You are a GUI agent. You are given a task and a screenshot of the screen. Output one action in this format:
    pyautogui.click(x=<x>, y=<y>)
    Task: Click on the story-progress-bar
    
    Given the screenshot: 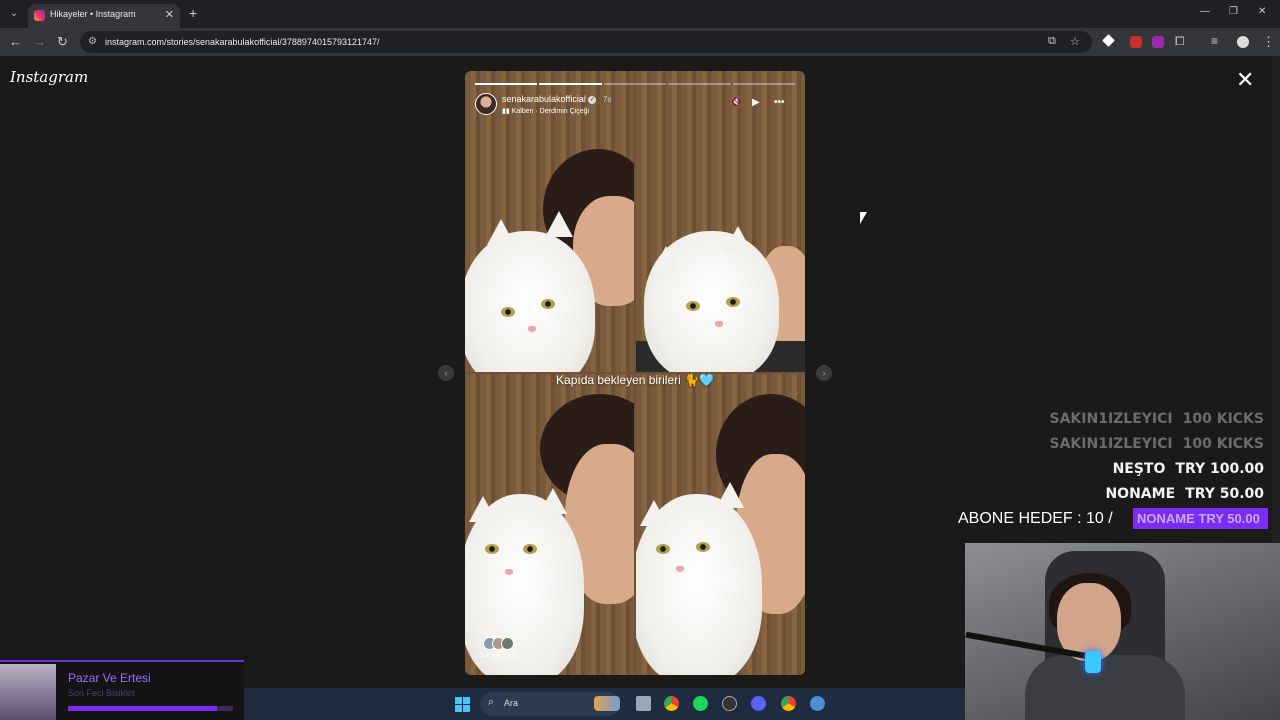 What is the action you would take?
    pyautogui.click(x=635, y=84)
    